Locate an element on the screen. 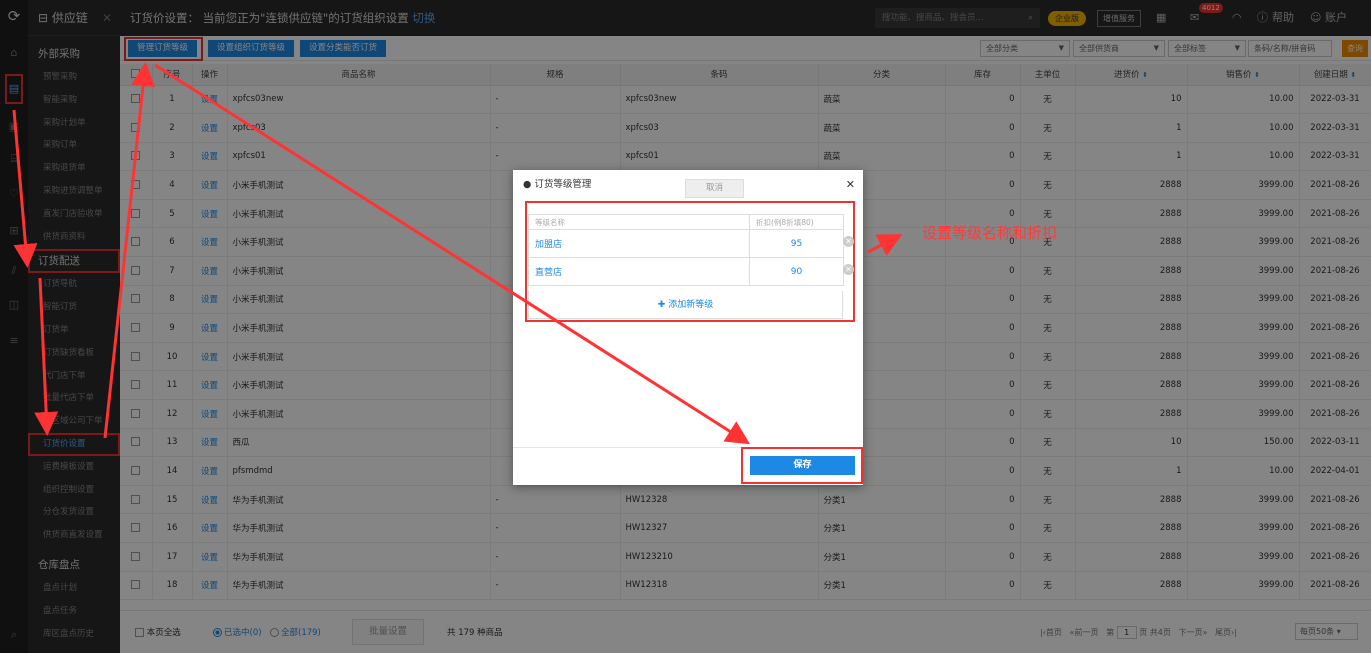 The image size is (1371, 653). plus-icon: ✚ is located at coordinates (661, 305).